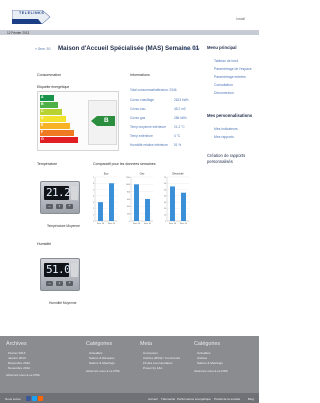 This screenshot has width=320, height=403. Describe the element at coordinates (59, 206) in the screenshot. I see `thermostat-mode-button: •` at that location.